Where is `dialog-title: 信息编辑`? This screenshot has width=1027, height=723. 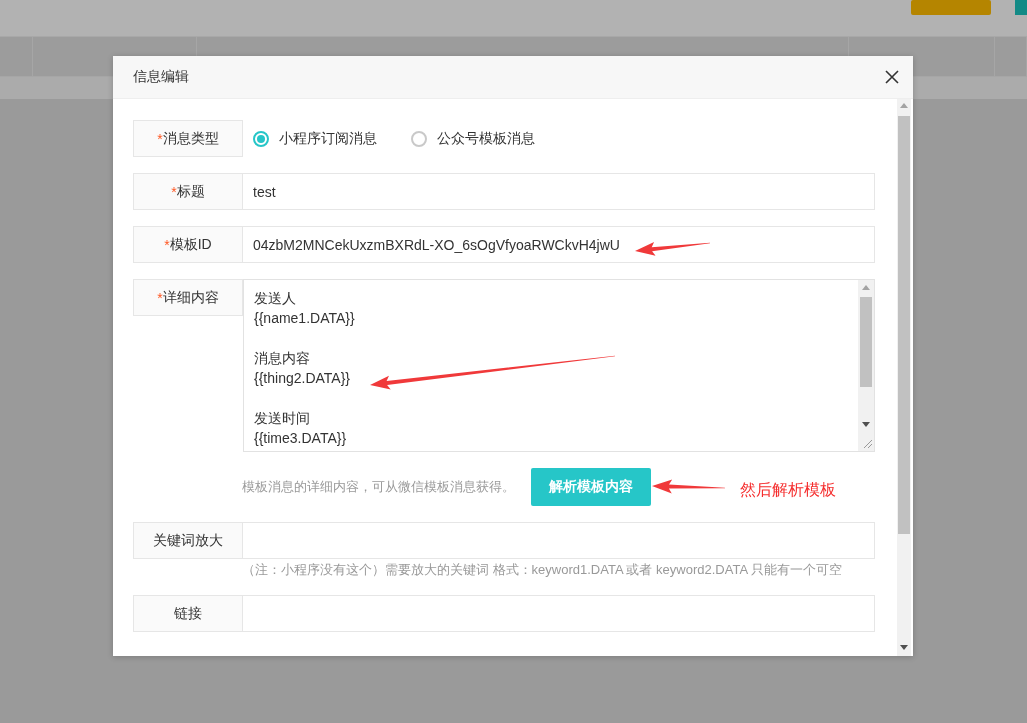 dialog-title: 信息编辑 is located at coordinates (161, 77).